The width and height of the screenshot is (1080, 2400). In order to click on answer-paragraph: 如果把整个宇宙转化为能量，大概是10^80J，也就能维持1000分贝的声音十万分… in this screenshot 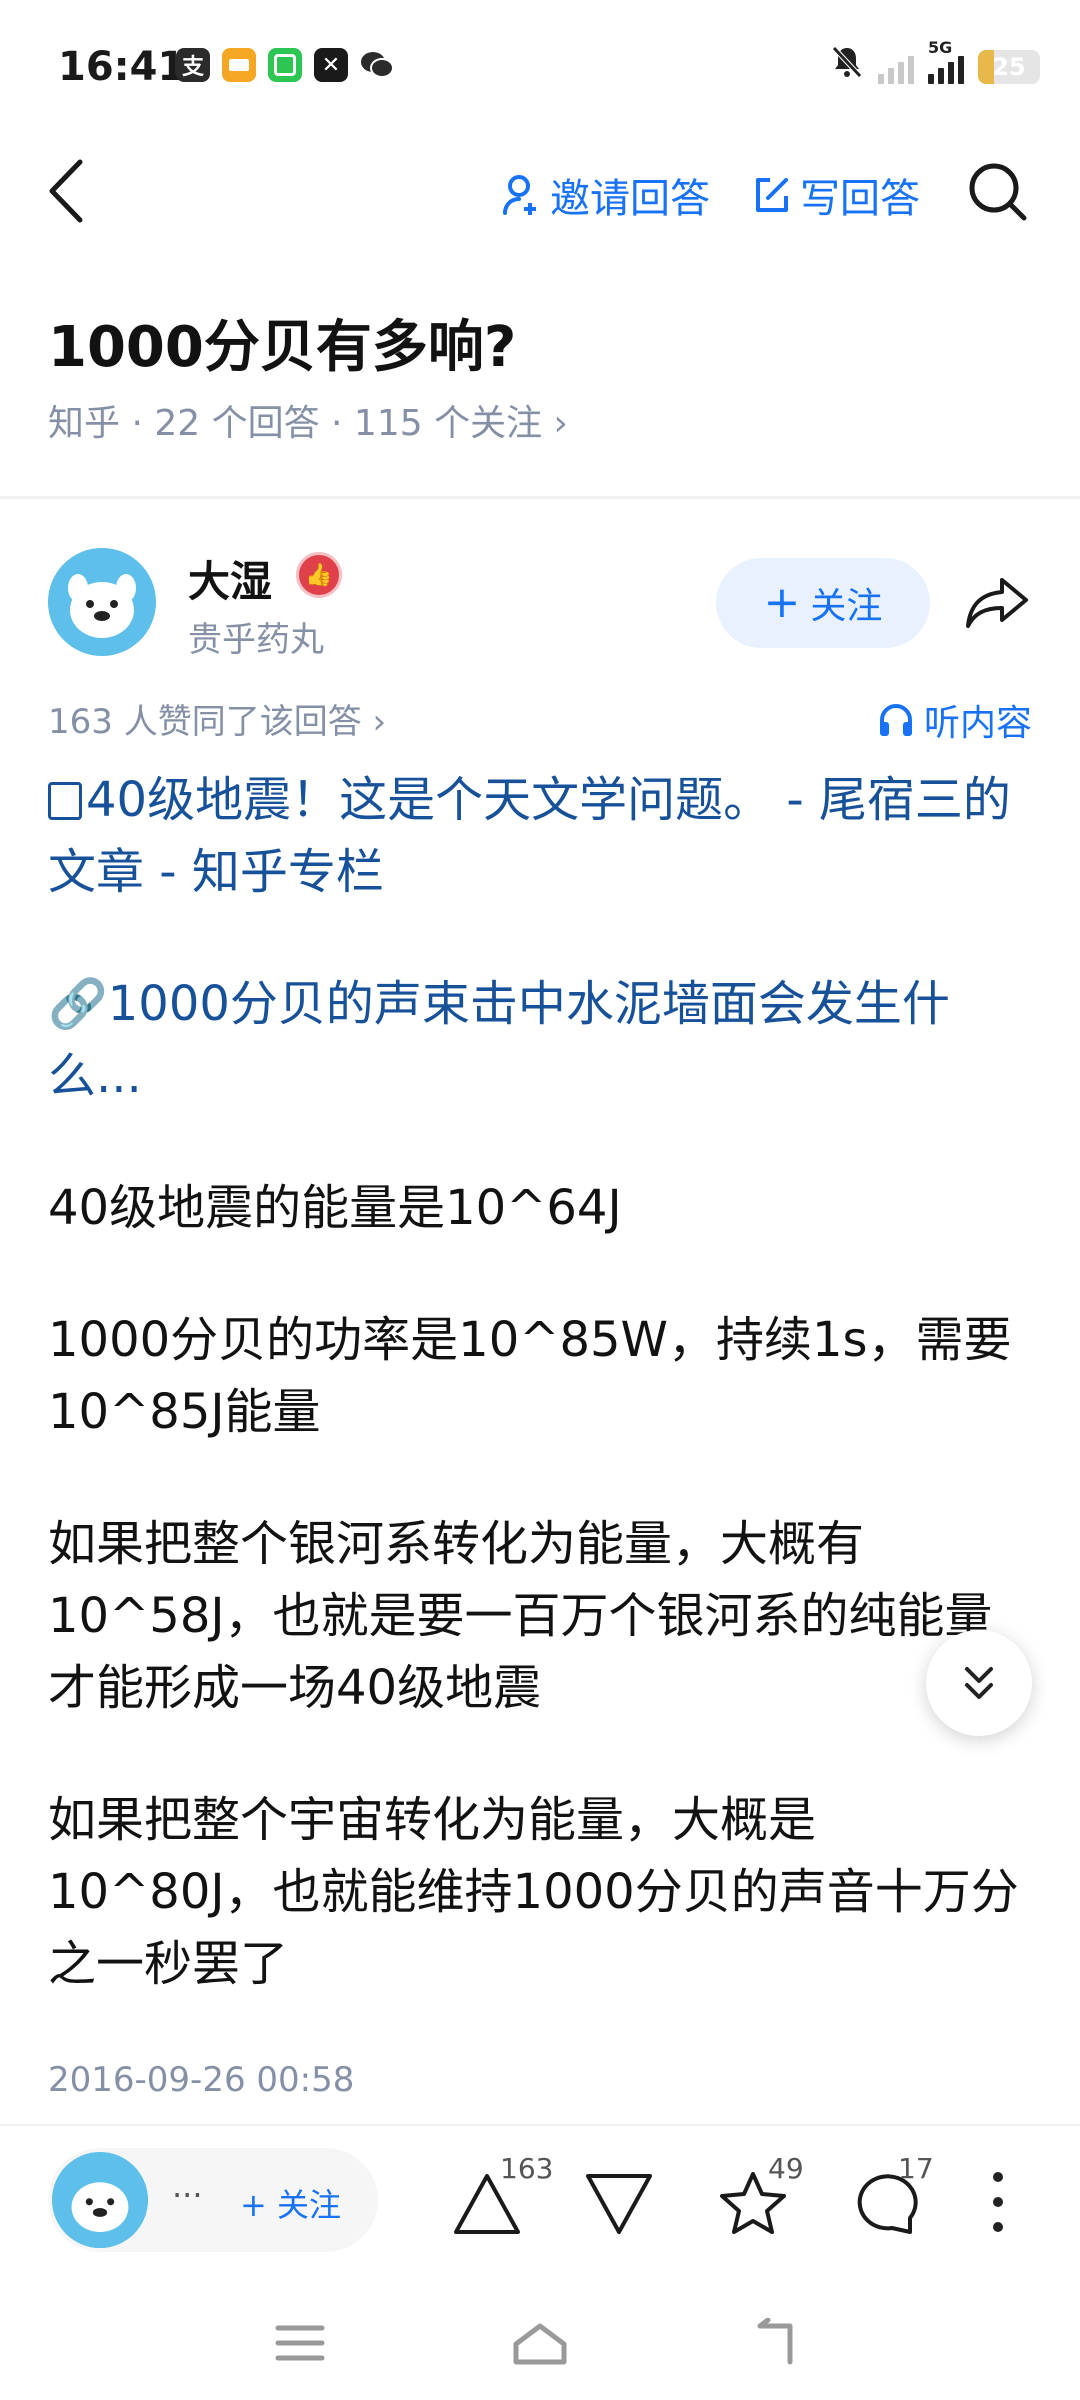, I will do `click(533, 1892)`.